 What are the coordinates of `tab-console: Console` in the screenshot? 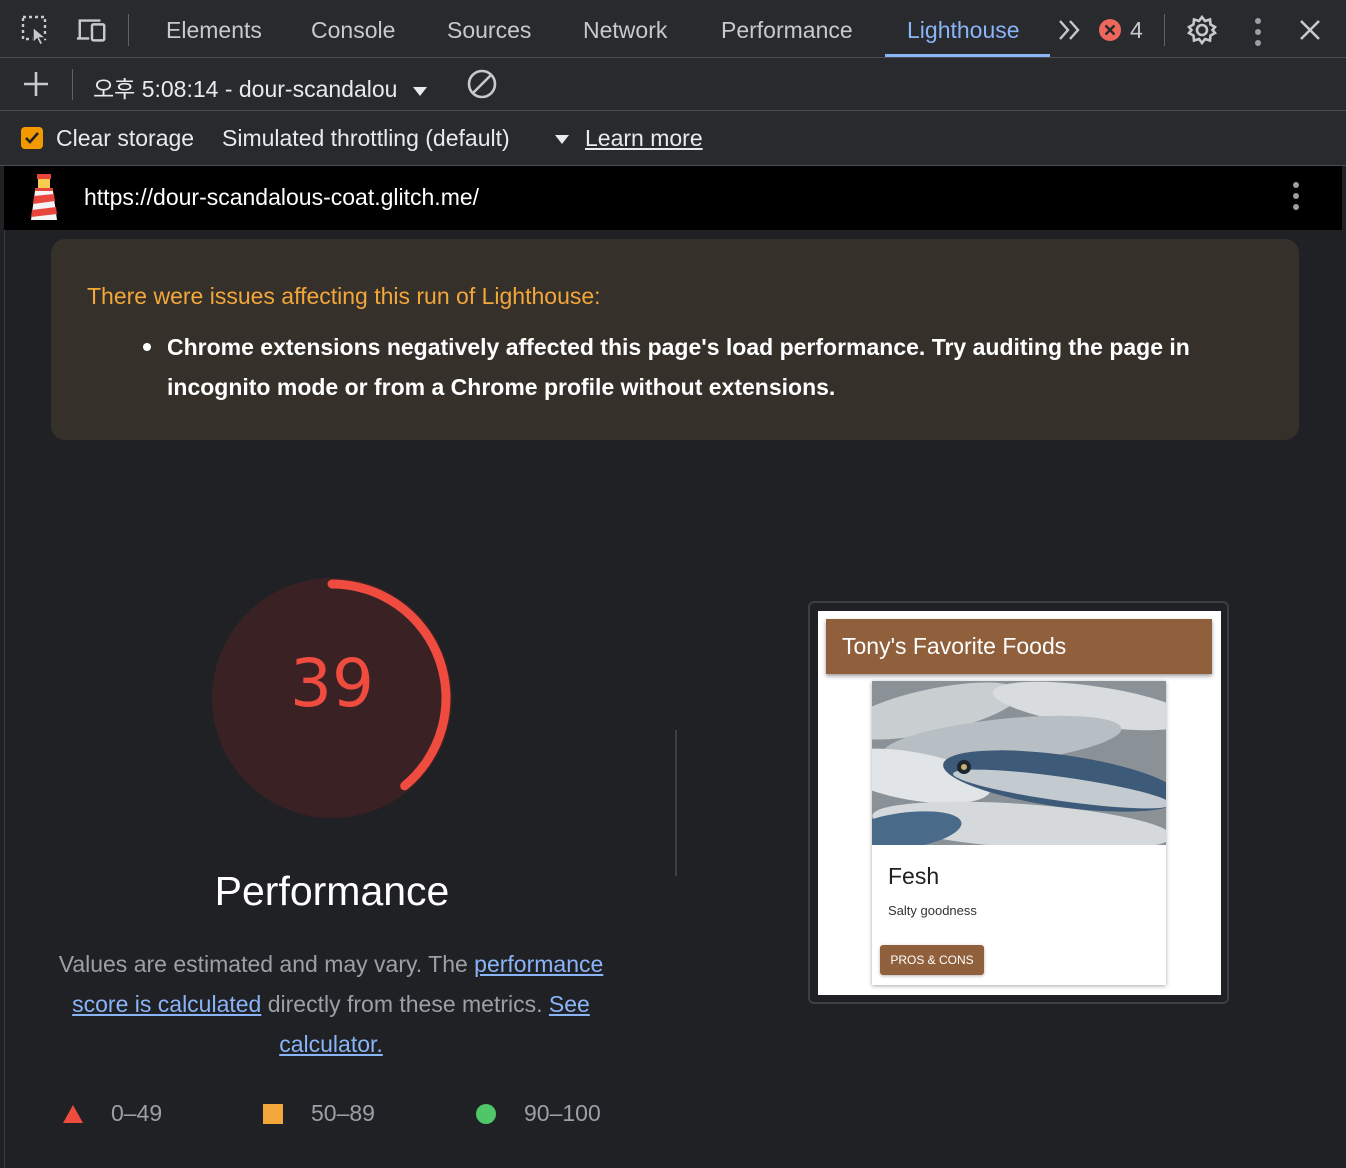 It's located at (353, 29).